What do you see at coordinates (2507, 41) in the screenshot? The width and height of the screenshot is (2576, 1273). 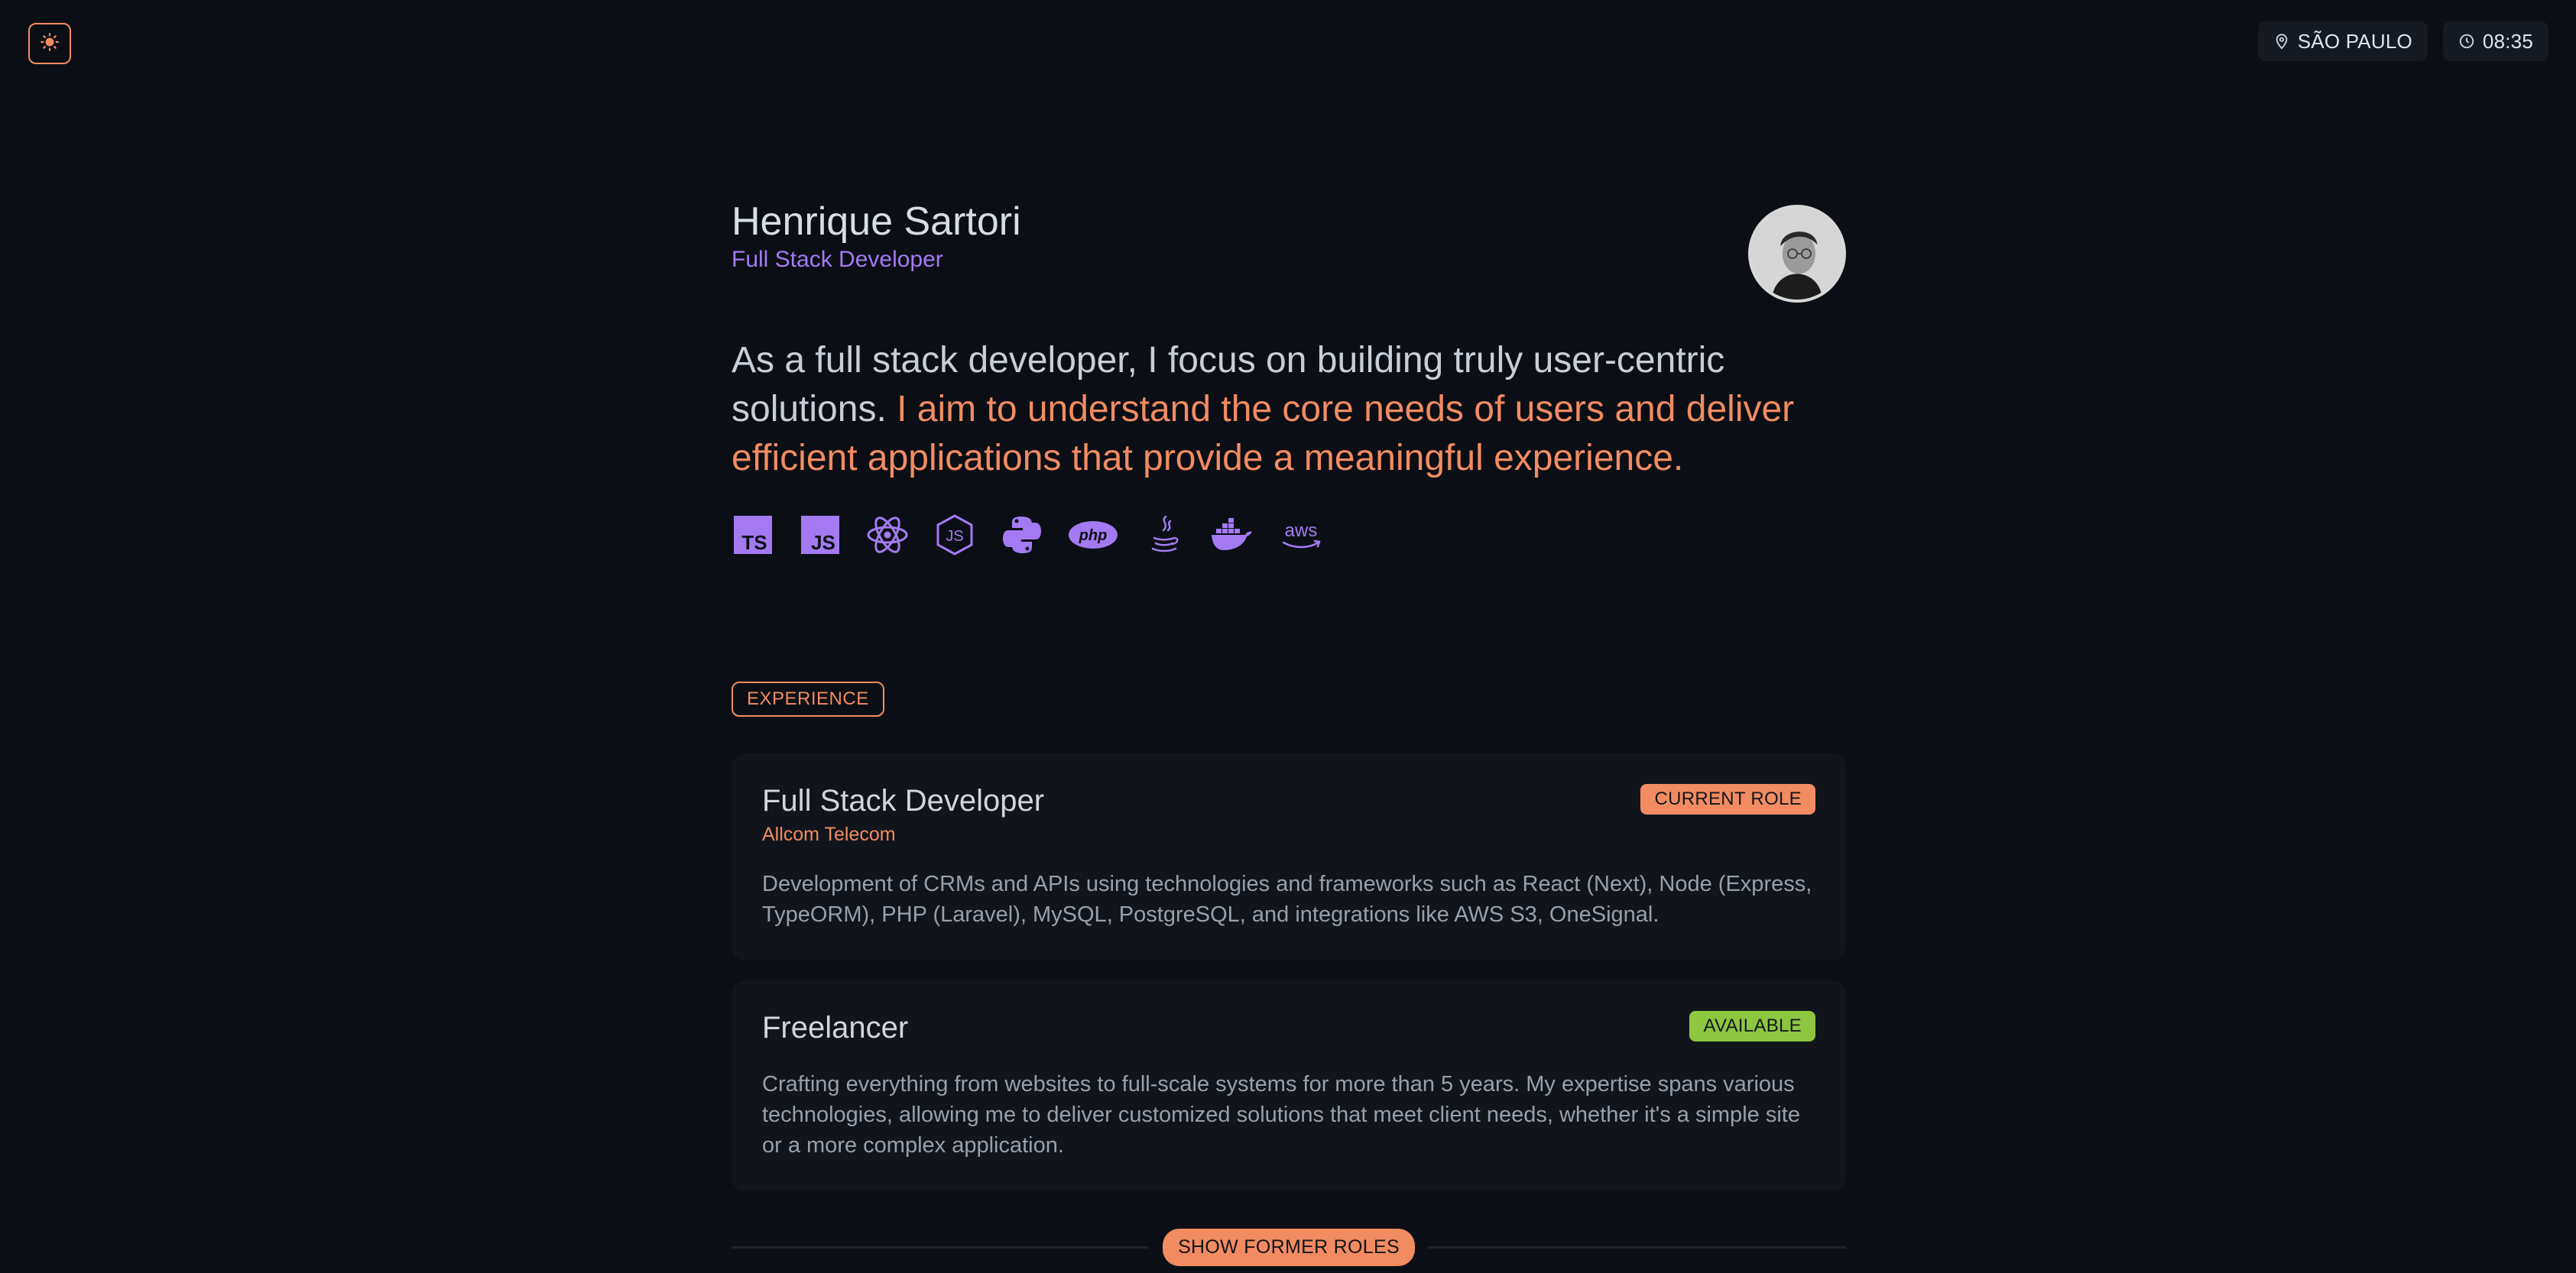 I see `clock-time: 08:35` at bounding box center [2507, 41].